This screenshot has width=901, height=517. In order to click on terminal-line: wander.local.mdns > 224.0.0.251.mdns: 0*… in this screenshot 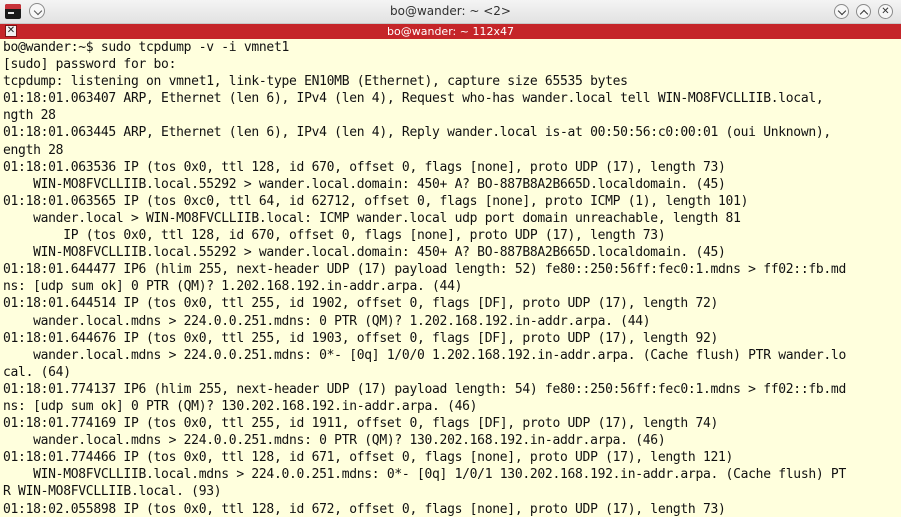, I will do `click(424, 355)`.